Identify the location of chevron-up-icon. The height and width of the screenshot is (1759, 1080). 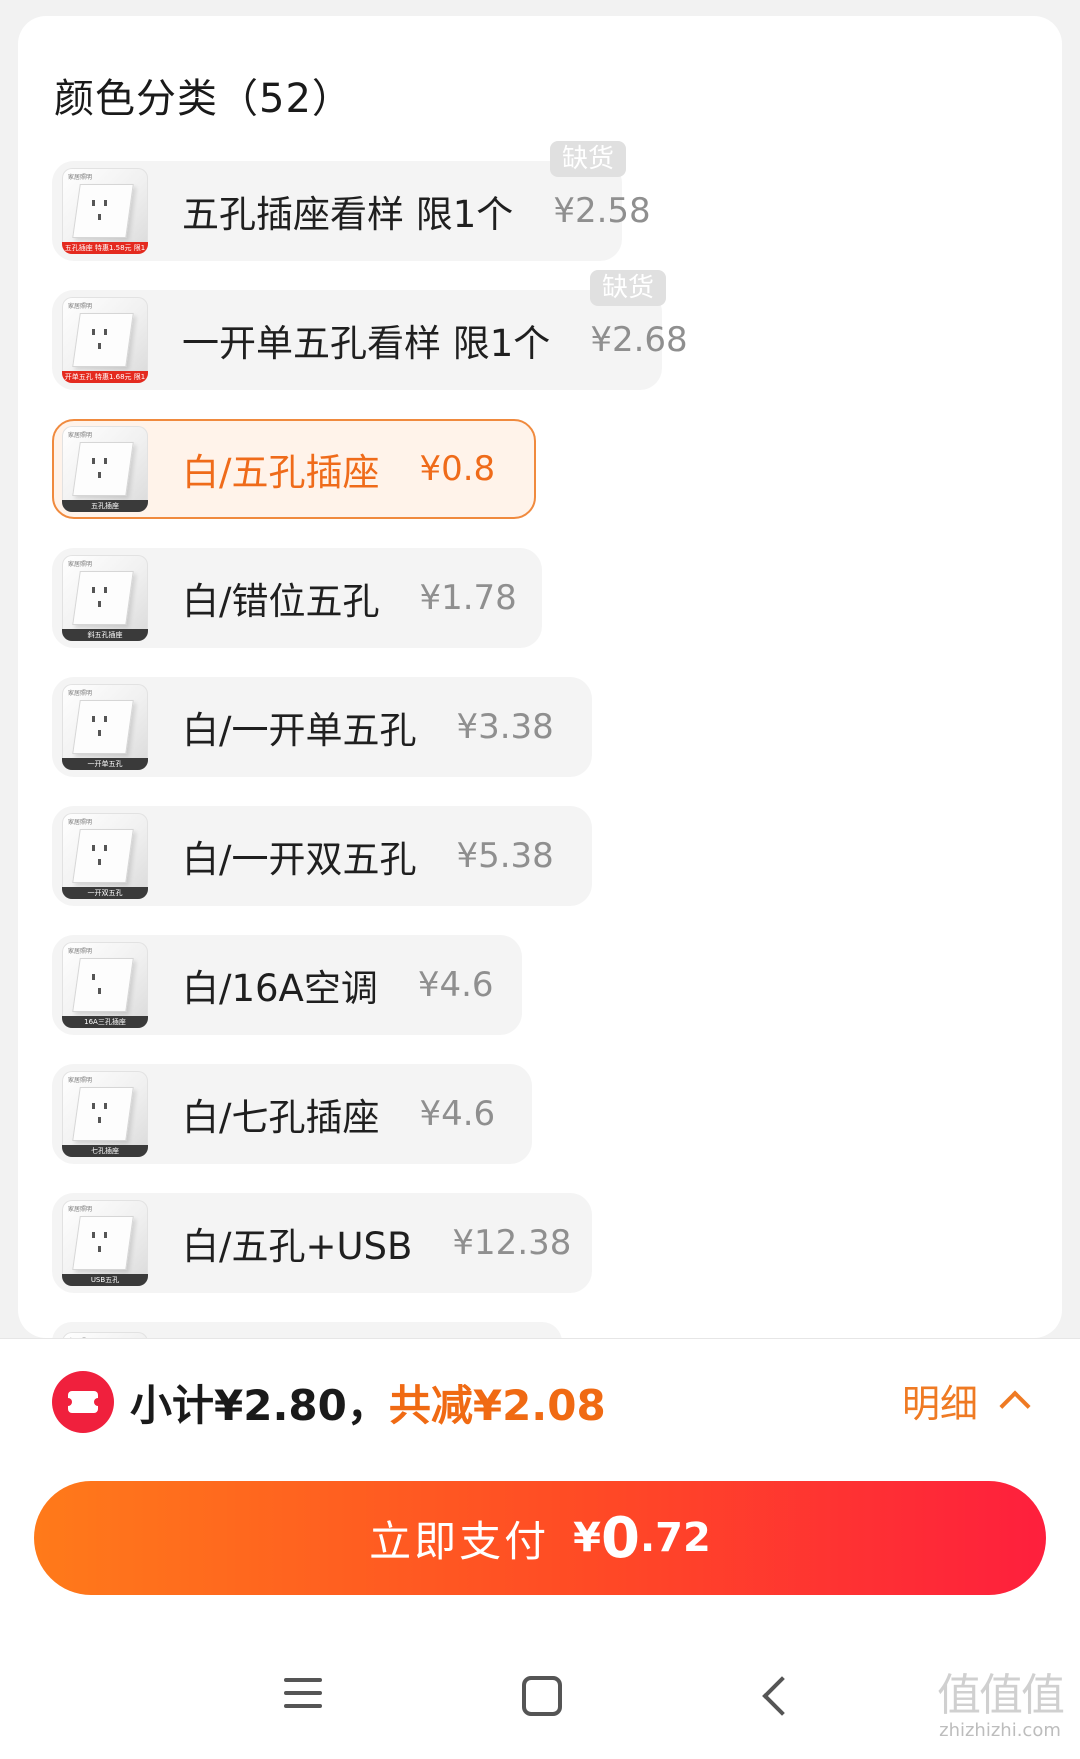
(1015, 1405).